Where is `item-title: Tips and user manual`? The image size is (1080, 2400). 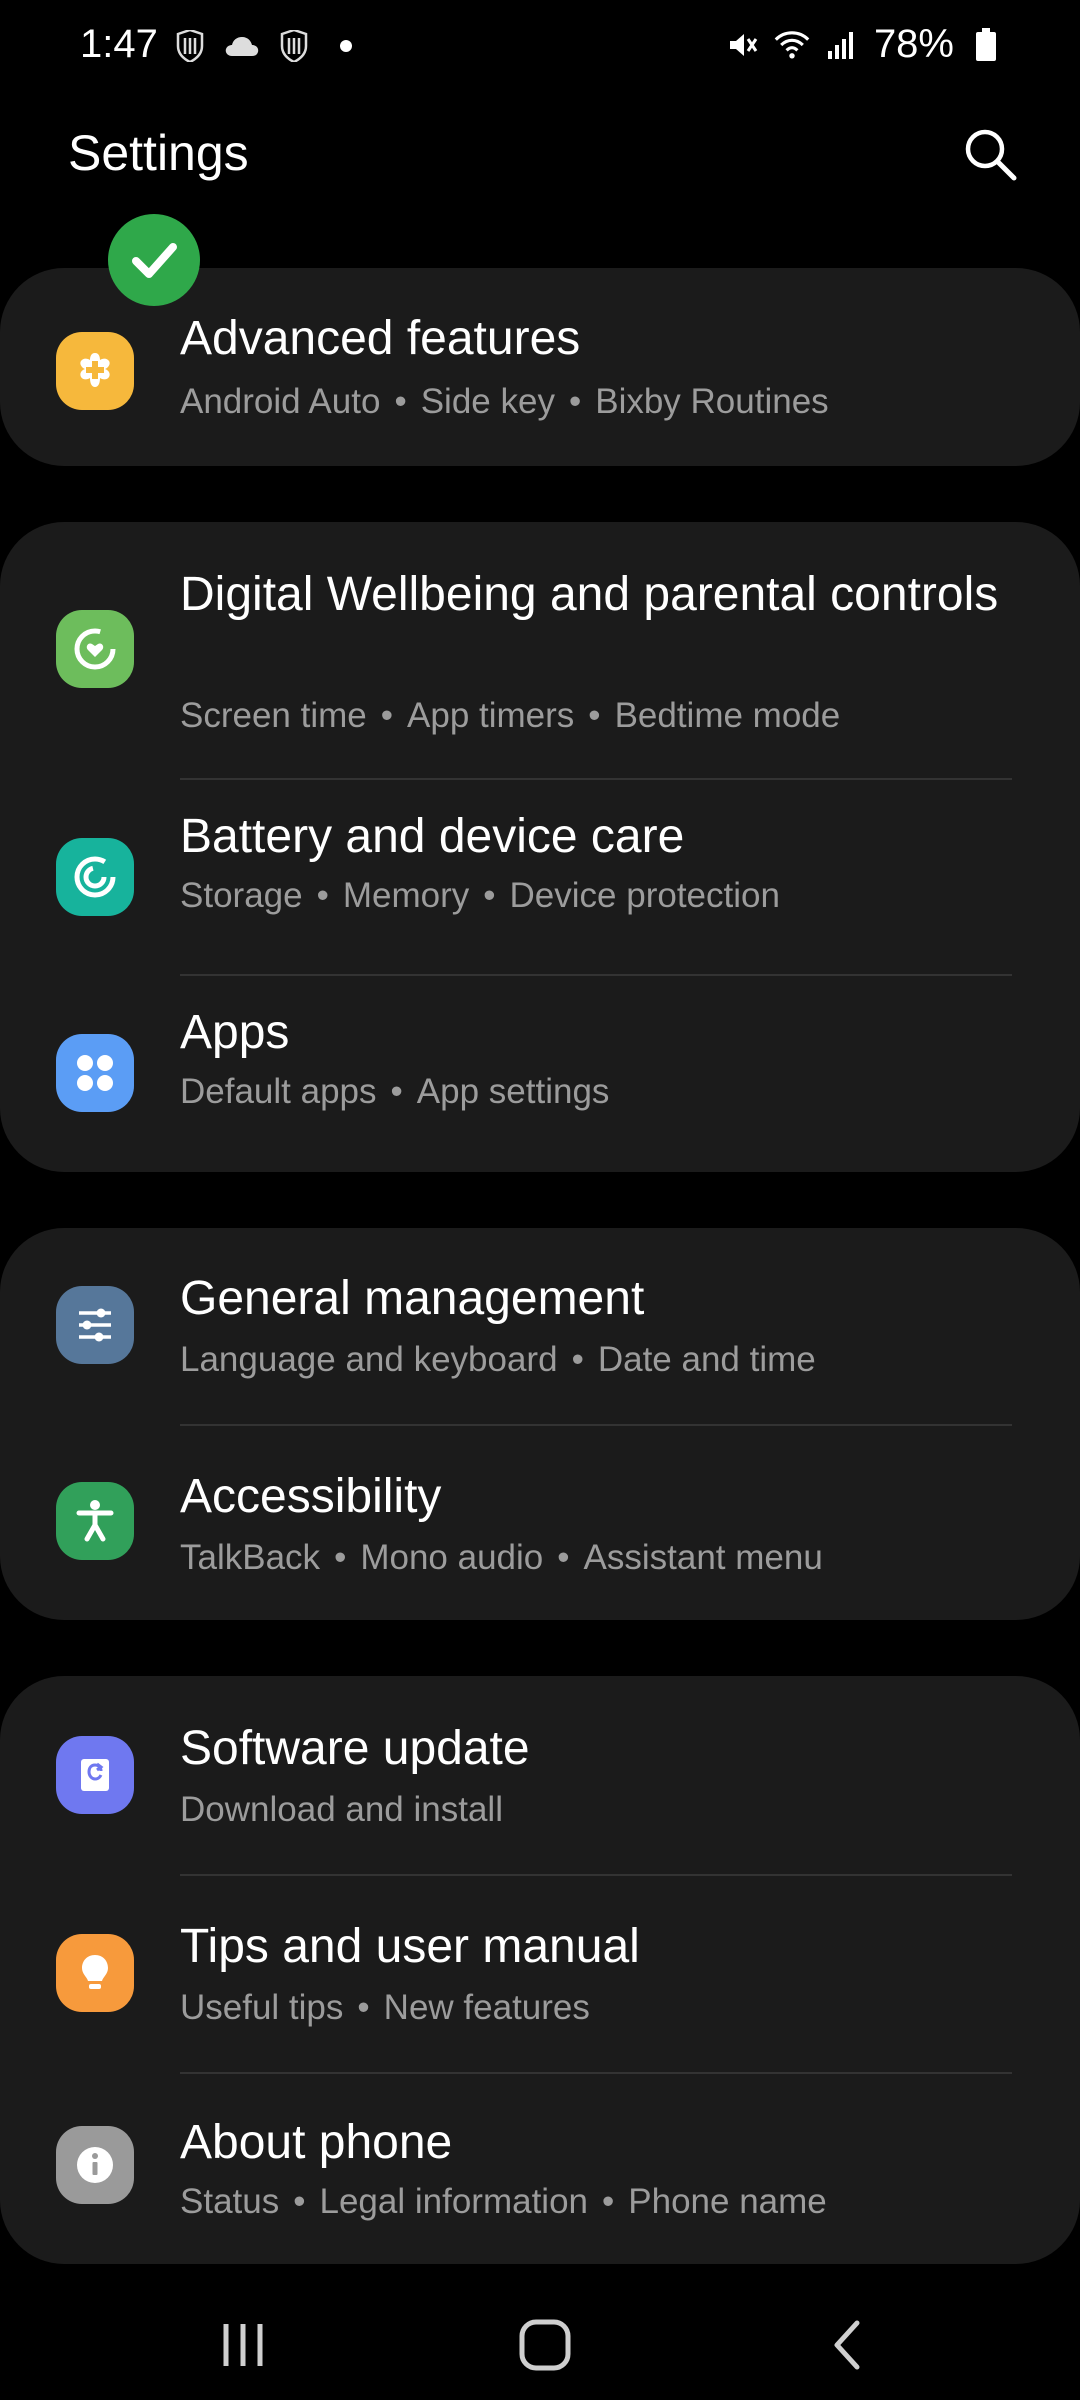
item-title: Tips and user manual is located at coordinates (410, 1946).